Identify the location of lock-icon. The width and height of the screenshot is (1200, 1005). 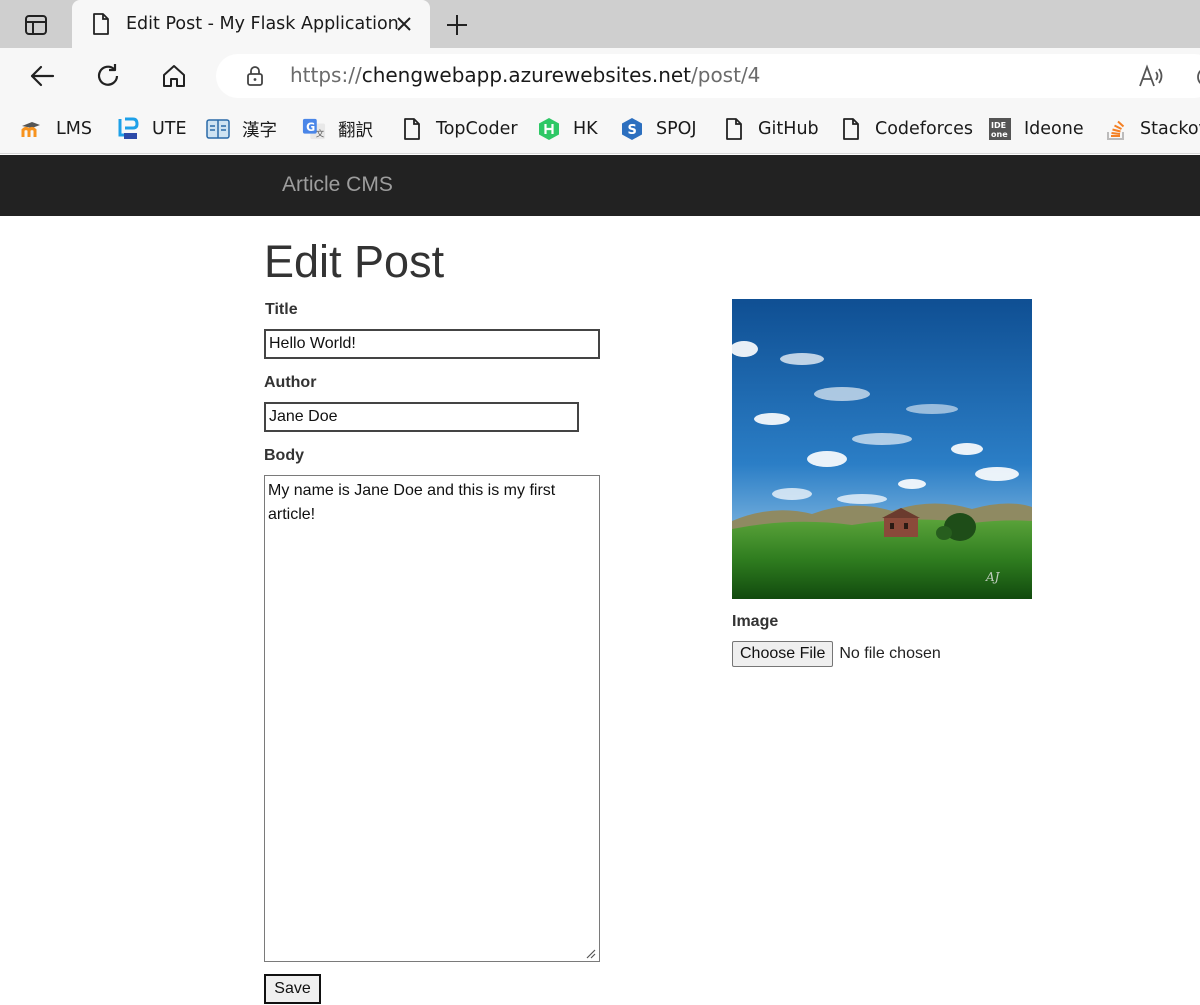
(255, 76).